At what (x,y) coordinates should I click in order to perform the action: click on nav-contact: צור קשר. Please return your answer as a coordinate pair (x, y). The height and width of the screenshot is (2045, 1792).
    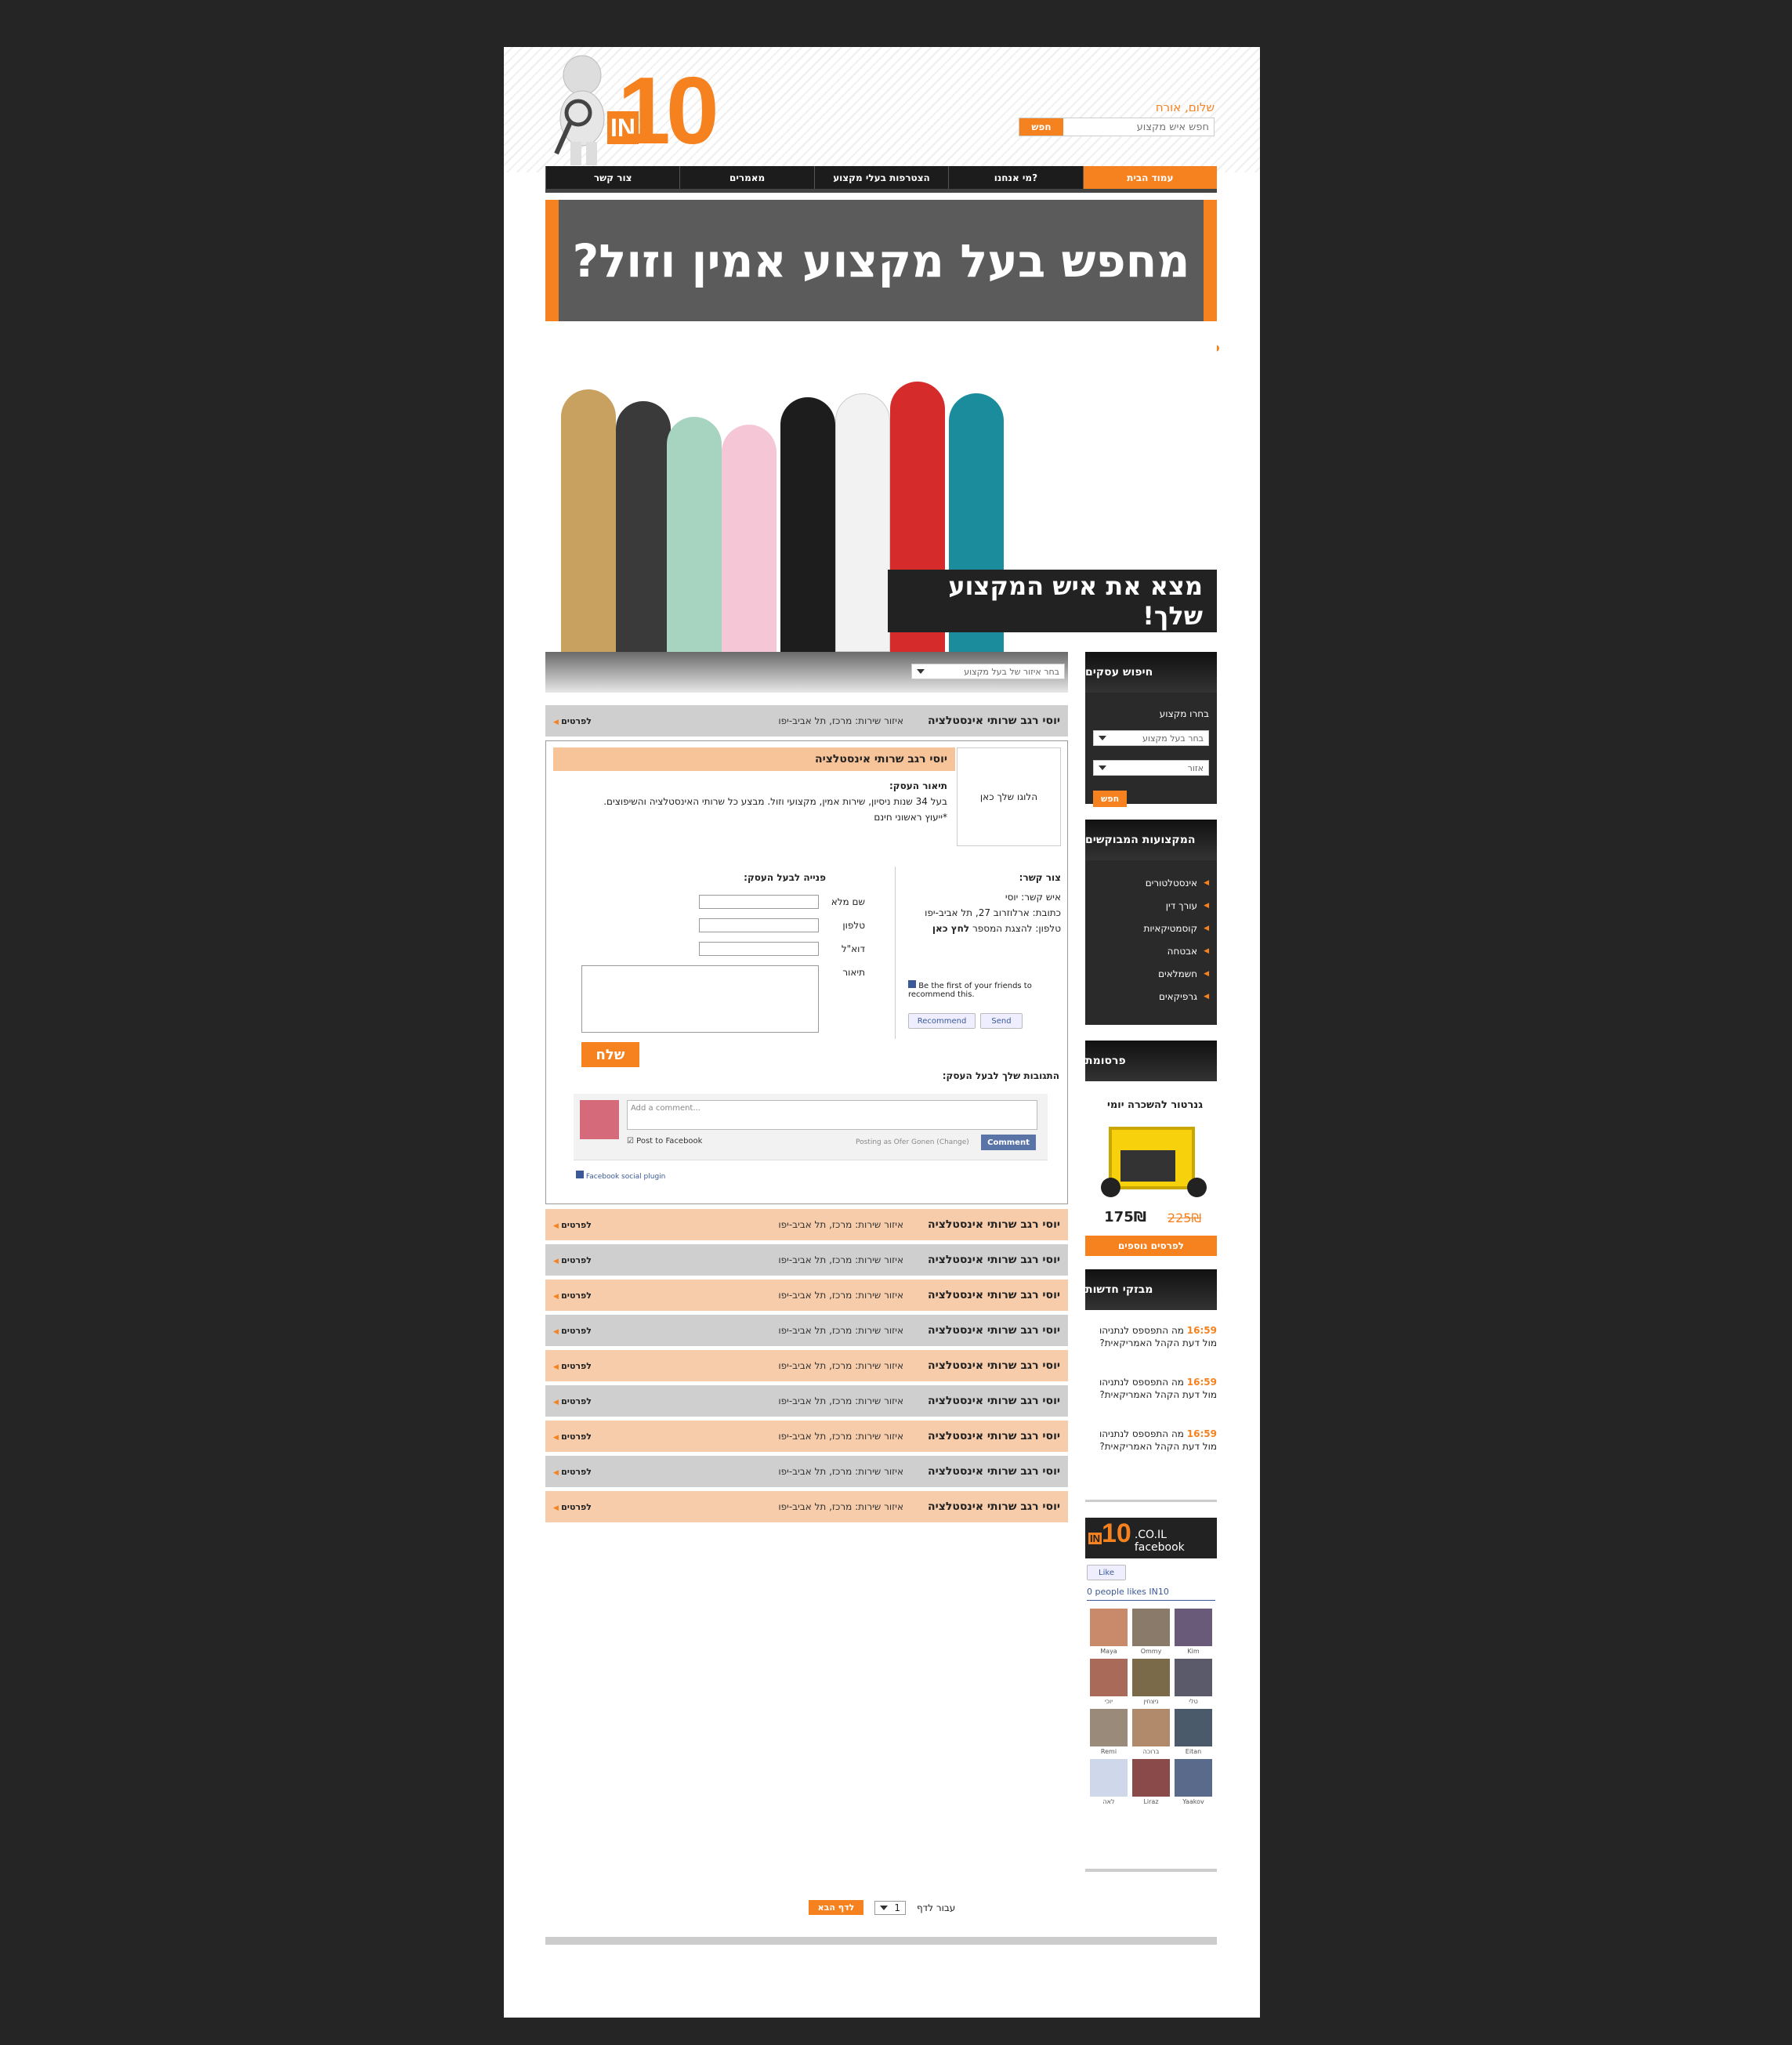
    Looking at the image, I should click on (612, 177).